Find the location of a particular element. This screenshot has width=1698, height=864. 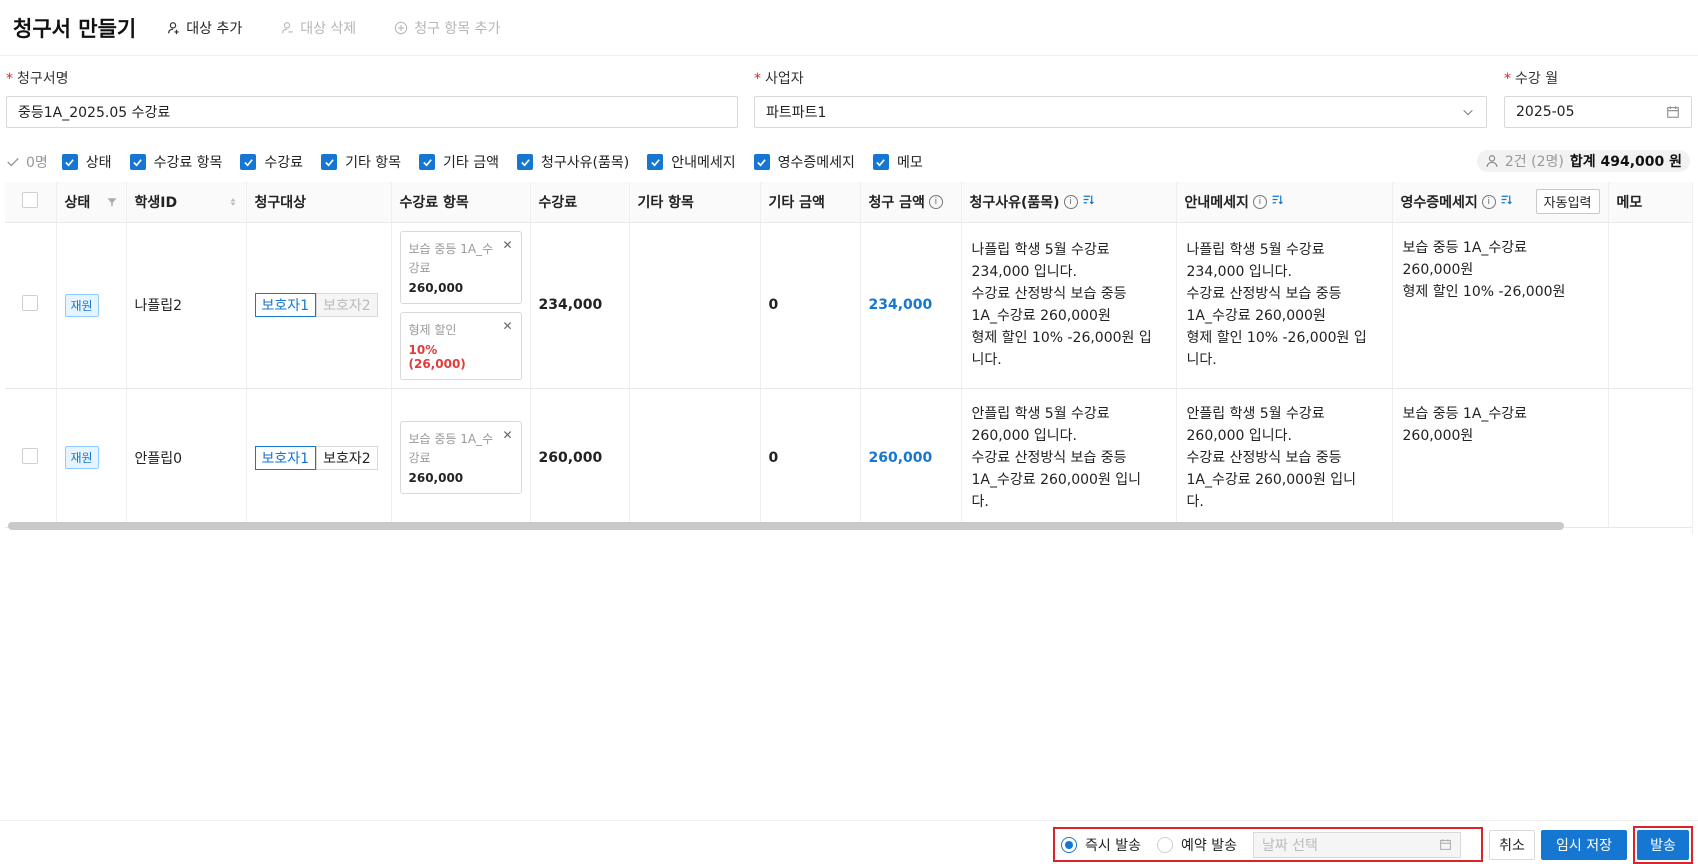

auto-input-button: 자동입력 is located at coordinates (1567, 202).